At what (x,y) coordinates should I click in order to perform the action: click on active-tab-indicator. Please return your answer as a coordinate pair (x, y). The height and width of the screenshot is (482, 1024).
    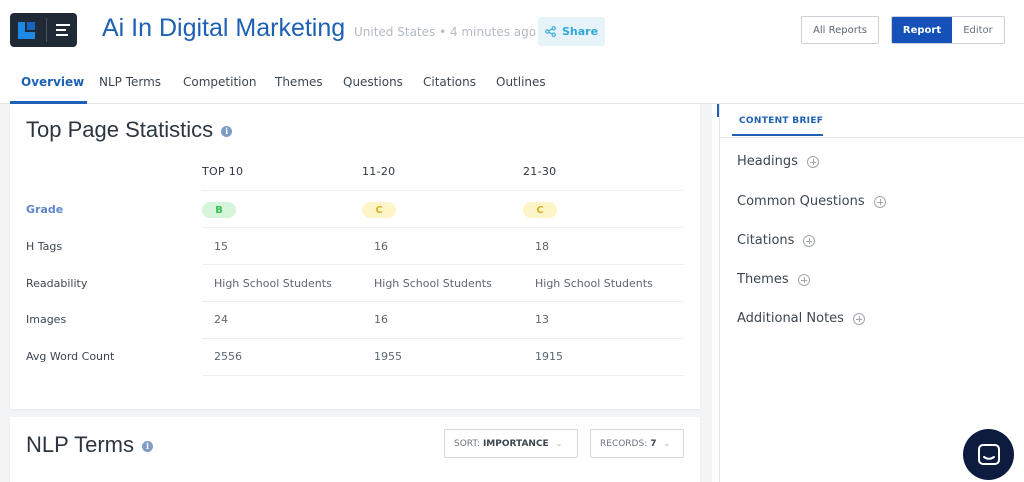
    Looking at the image, I should click on (777, 135).